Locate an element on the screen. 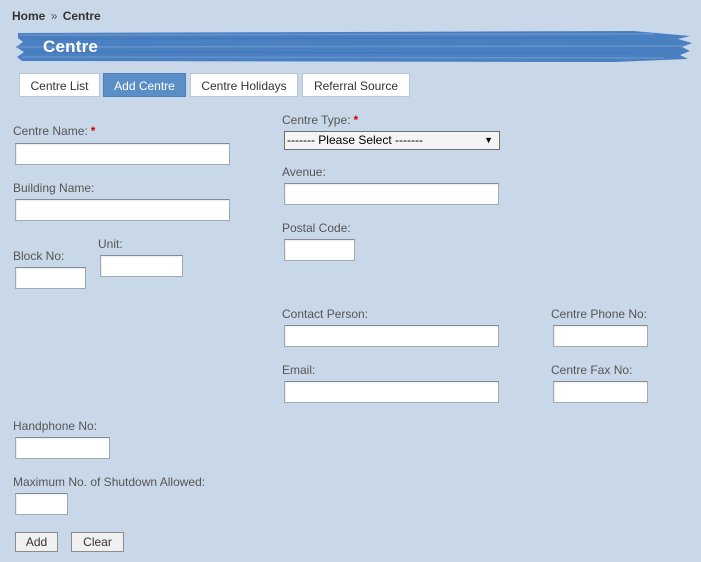  centre-fax-label: Centre Fax No: is located at coordinates (592, 370).